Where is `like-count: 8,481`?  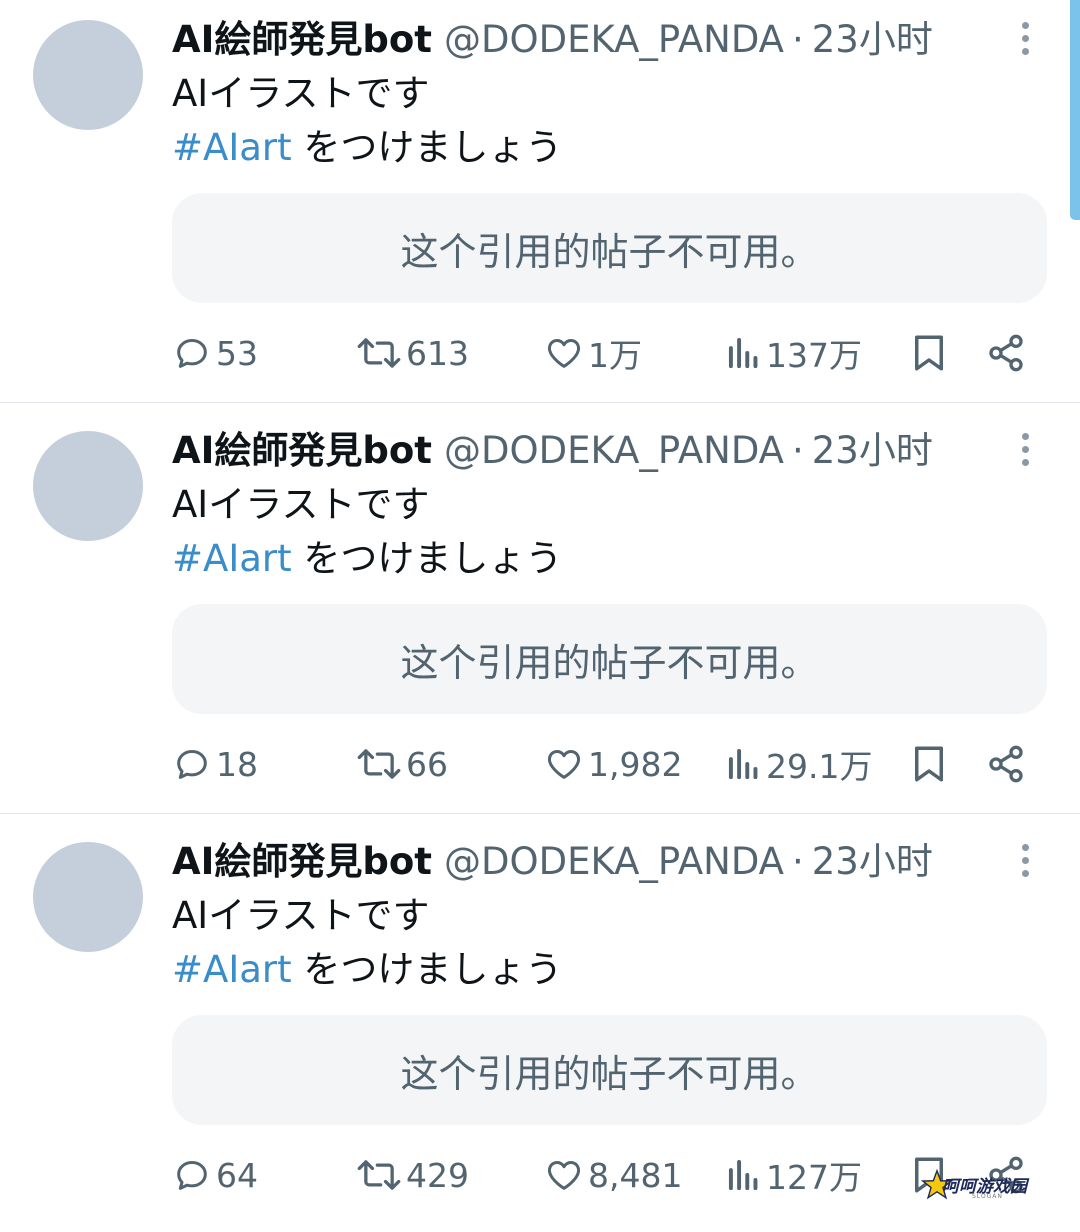
like-count: 8,481 is located at coordinates (635, 1175).